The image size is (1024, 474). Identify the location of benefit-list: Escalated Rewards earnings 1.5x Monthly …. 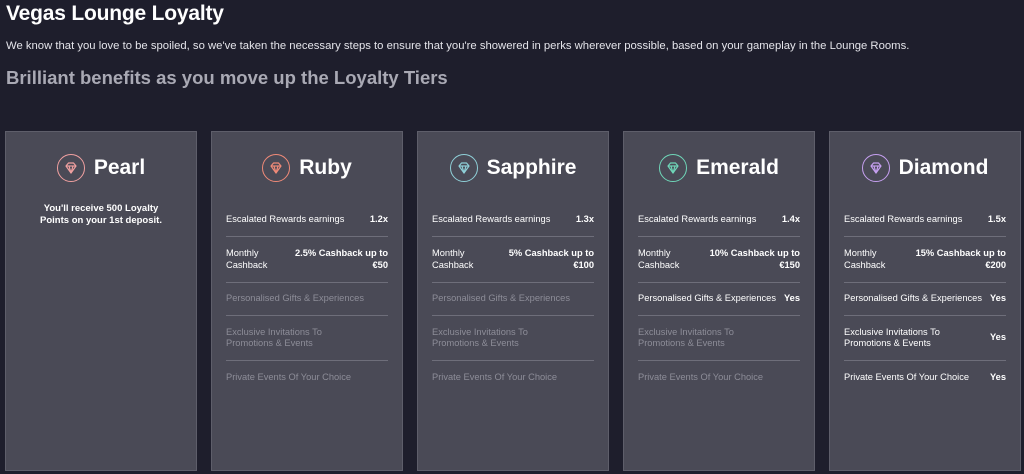
(925, 298).